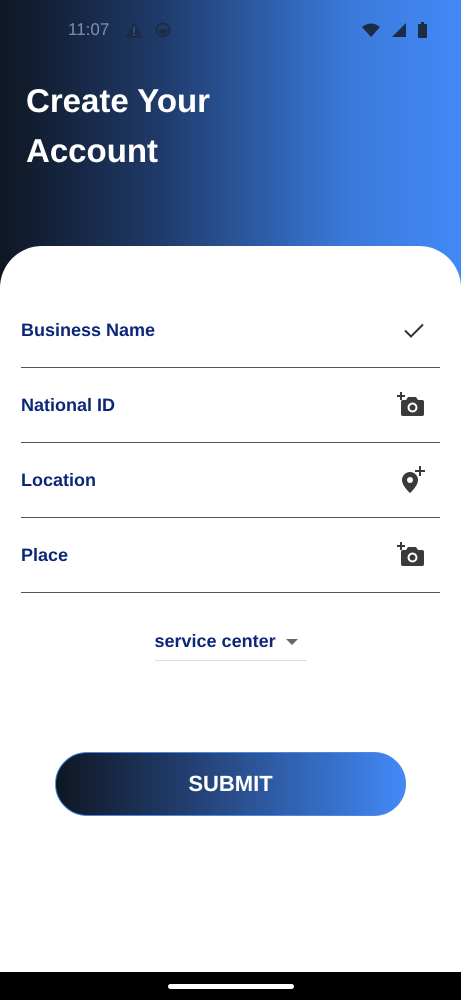 The width and height of the screenshot is (461, 1000). What do you see at coordinates (163, 30) in the screenshot?
I see `circle-icon` at bounding box center [163, 30].